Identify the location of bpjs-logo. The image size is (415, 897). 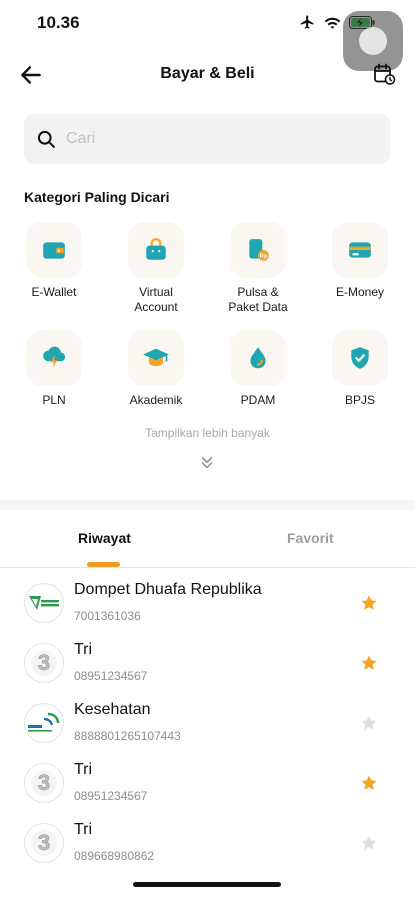
(44, 723).